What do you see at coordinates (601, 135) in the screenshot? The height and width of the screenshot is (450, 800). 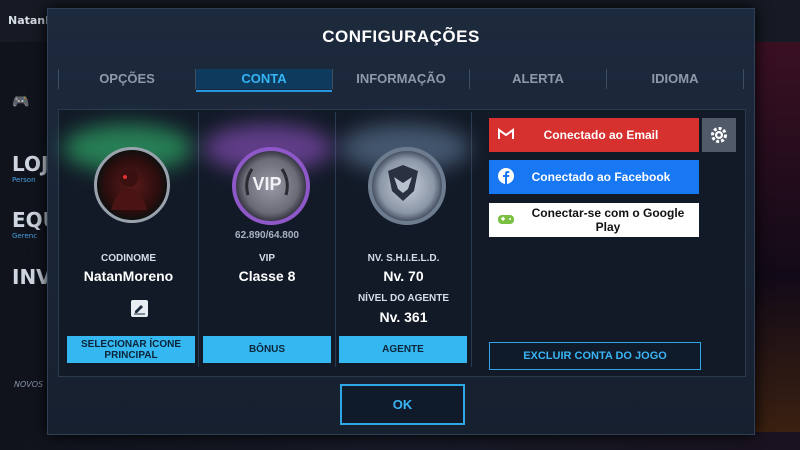 I see `email-account-label: Conectado ao Email` at bounding box center [601, 135].